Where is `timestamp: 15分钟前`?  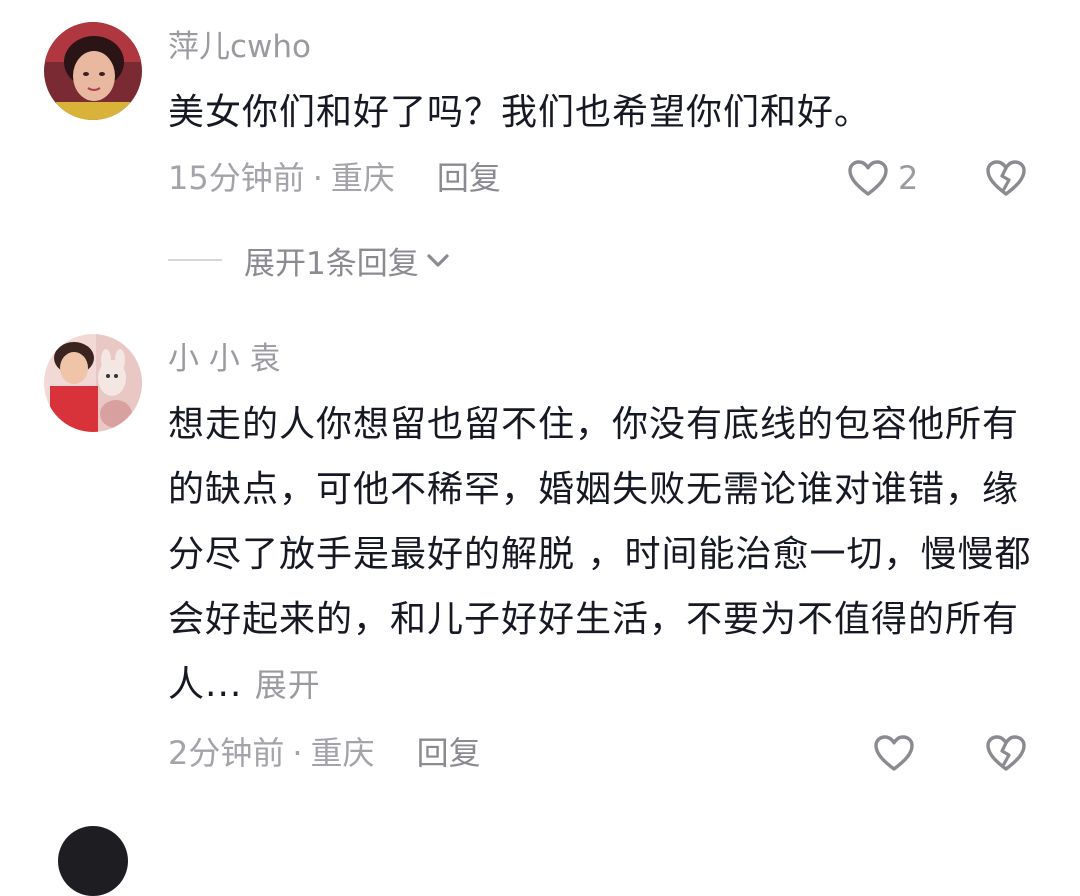 timestamp: 15分钟前 is located at coordinates (236, 178).